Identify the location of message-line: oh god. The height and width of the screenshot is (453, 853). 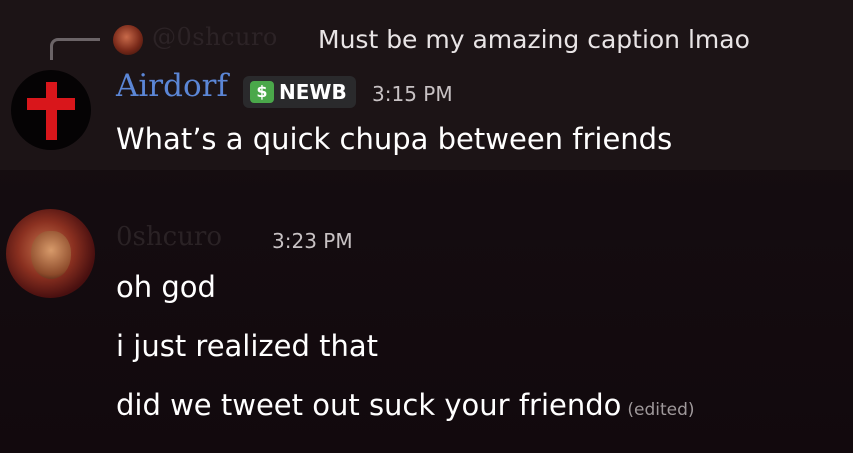
(166, 287).